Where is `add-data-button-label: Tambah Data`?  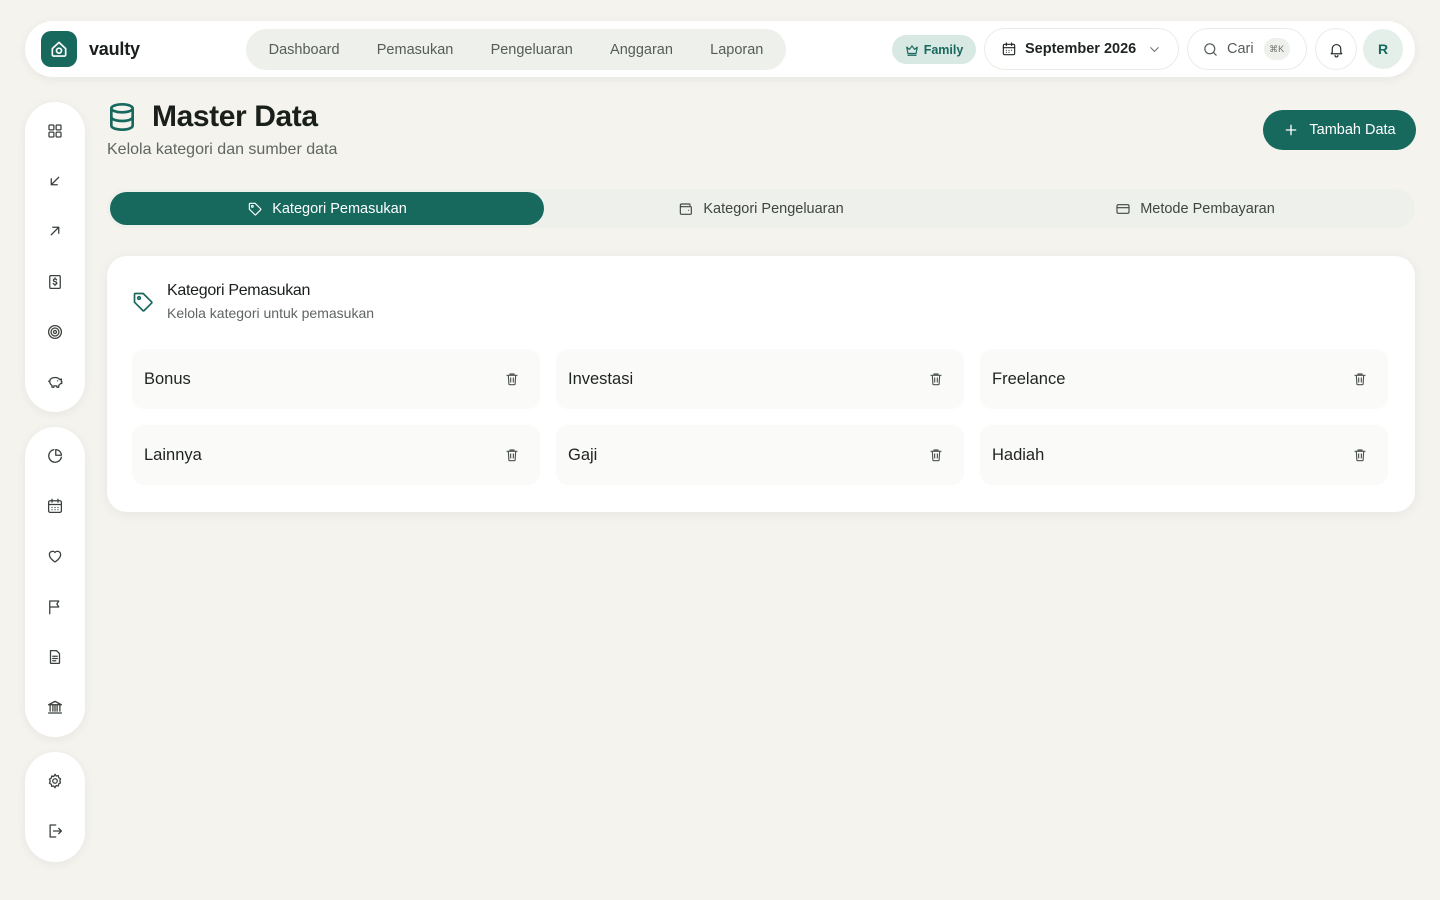 add-data-button-label: Tambah Data is located at coordinates (1352, 130).